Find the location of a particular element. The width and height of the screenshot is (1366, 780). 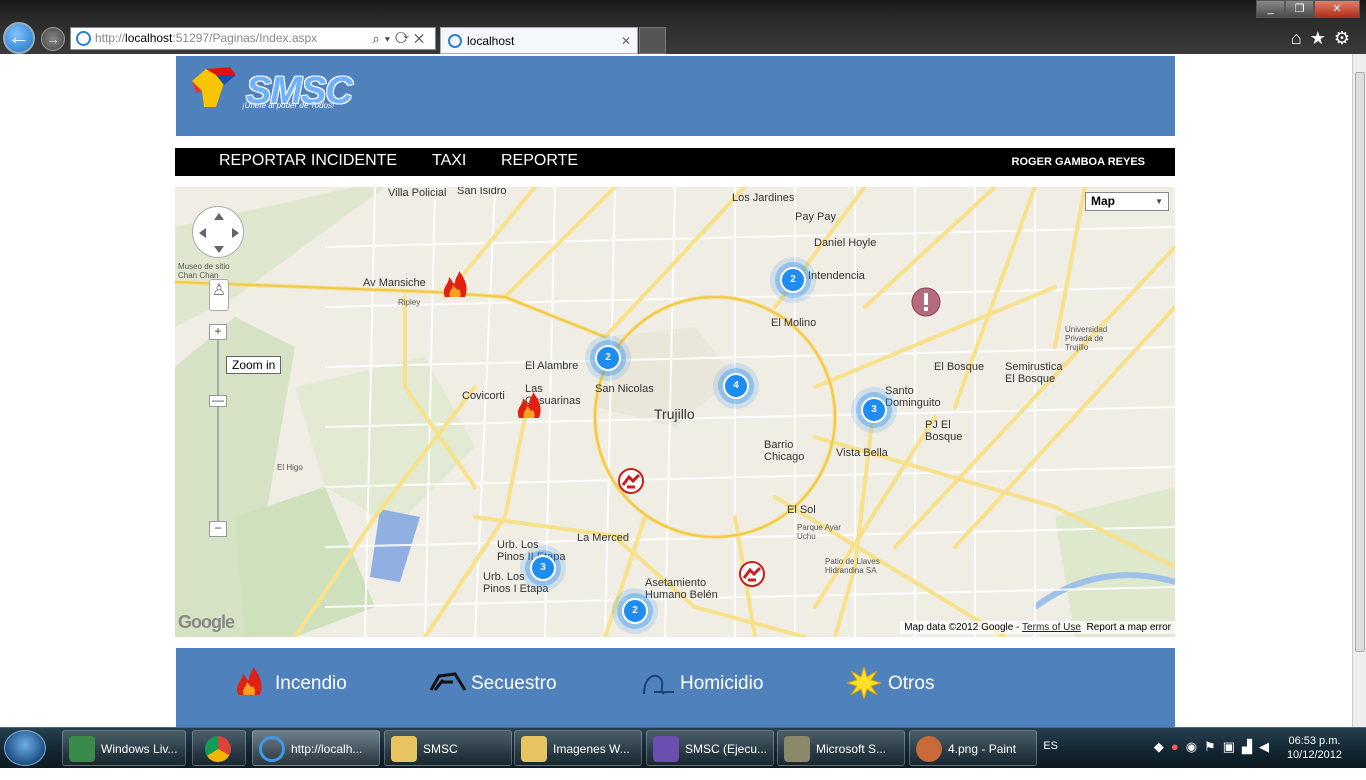

language-indicator: ES is located at coordinates (1050, 746).